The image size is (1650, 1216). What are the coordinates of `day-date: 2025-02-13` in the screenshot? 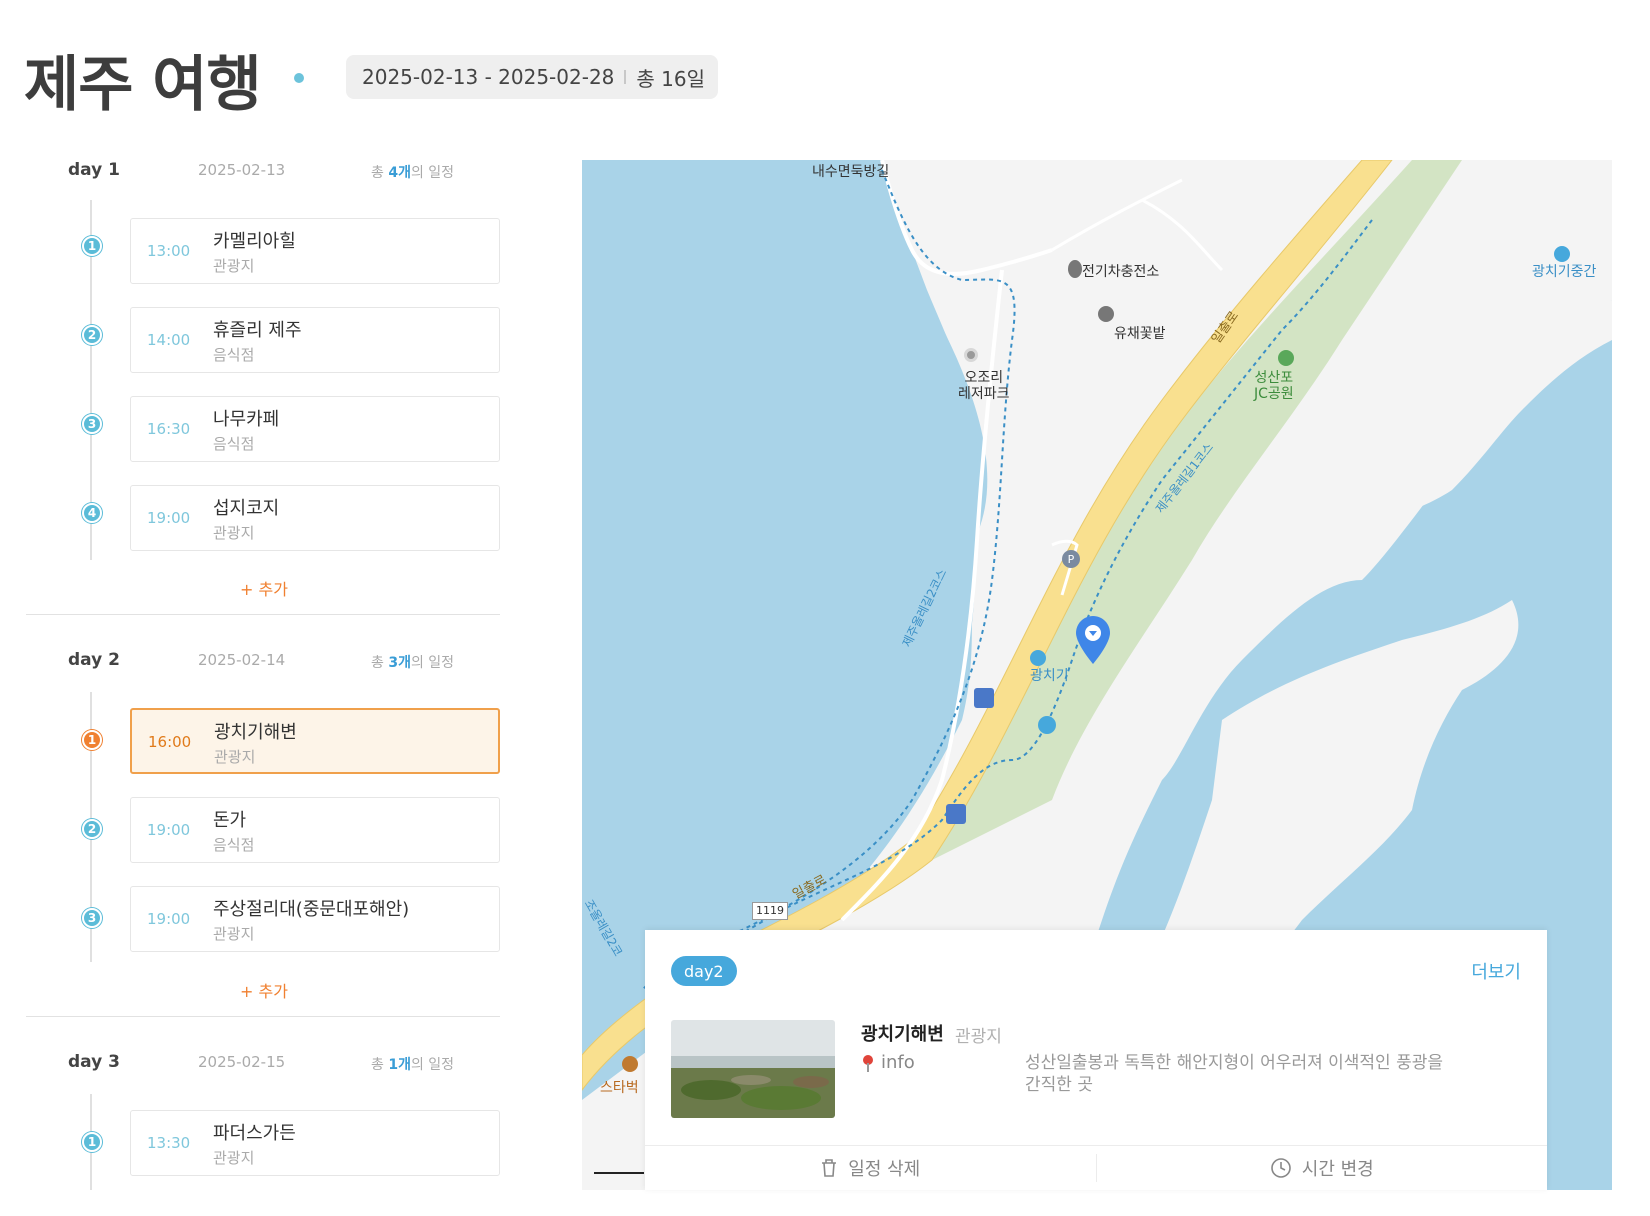 It's located at (242, 170).